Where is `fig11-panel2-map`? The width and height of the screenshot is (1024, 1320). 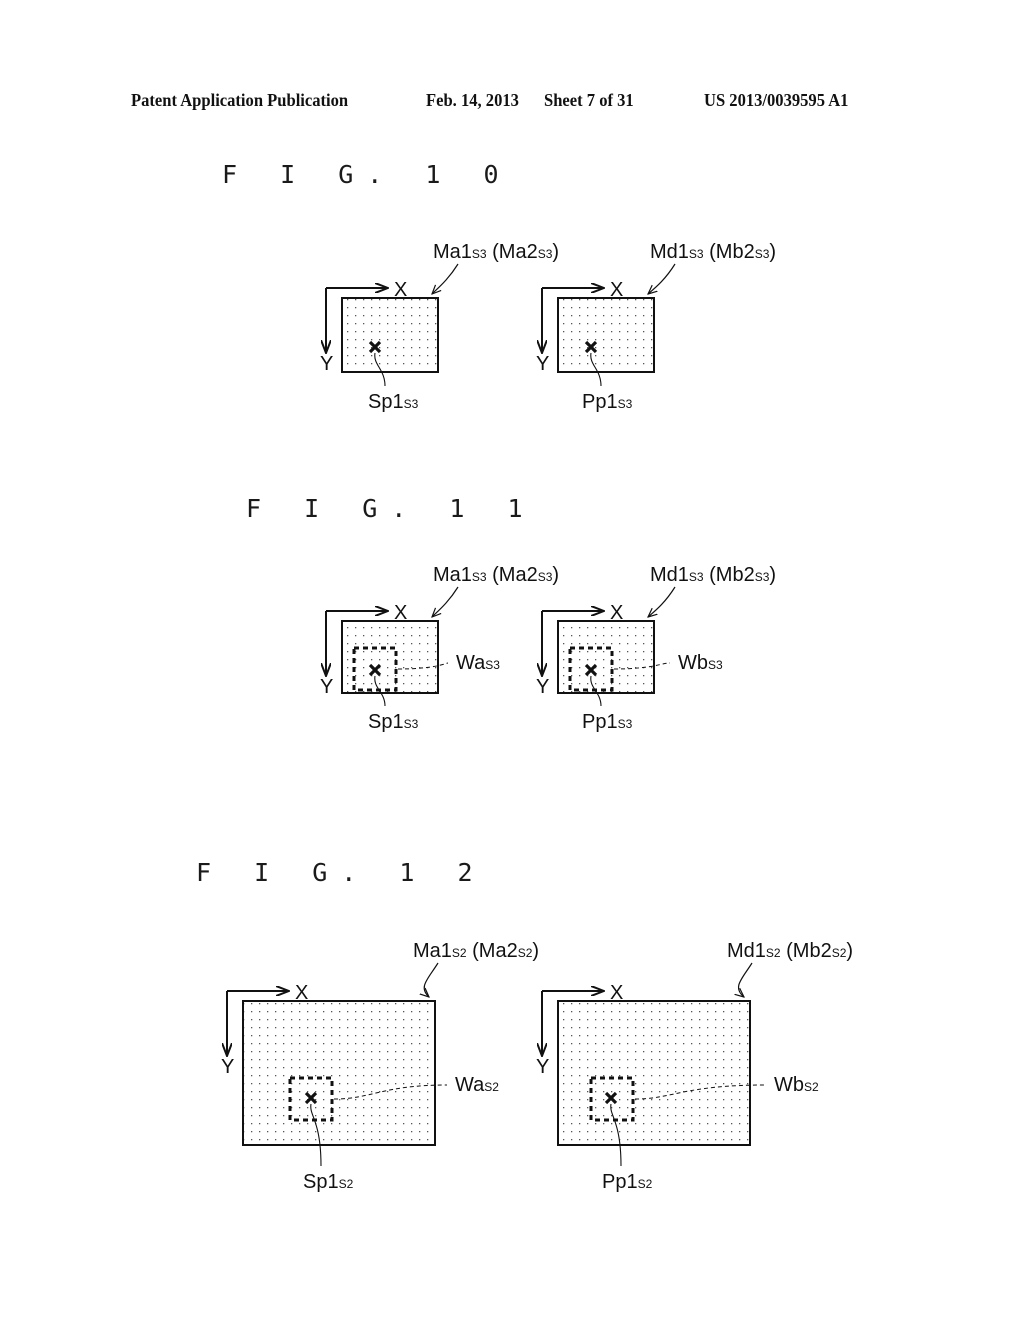
fig11-panel2-map is located at coordinates (606, 657).